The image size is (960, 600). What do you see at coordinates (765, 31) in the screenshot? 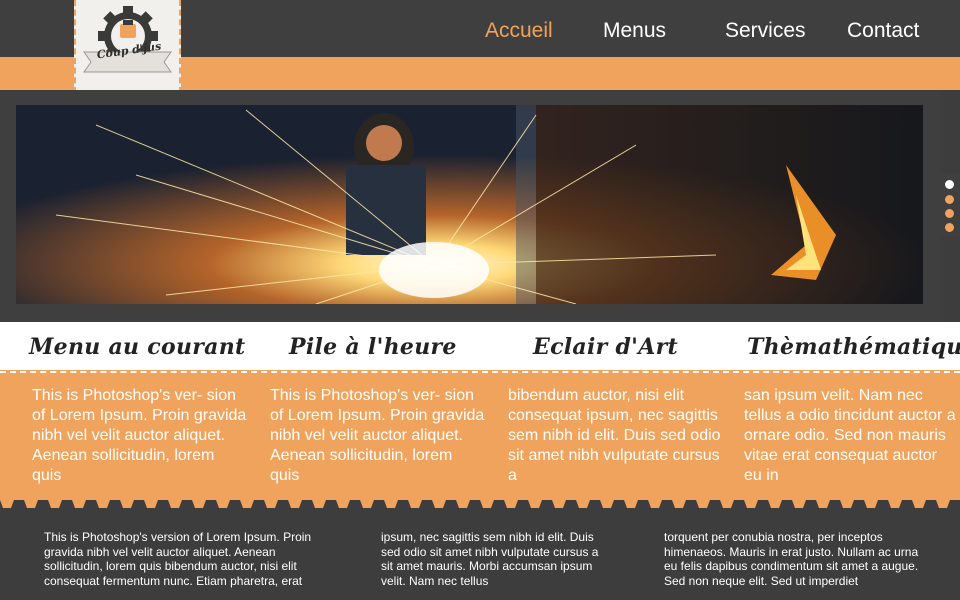
I see `nav-services: Services` at bounding box center [765, 31].